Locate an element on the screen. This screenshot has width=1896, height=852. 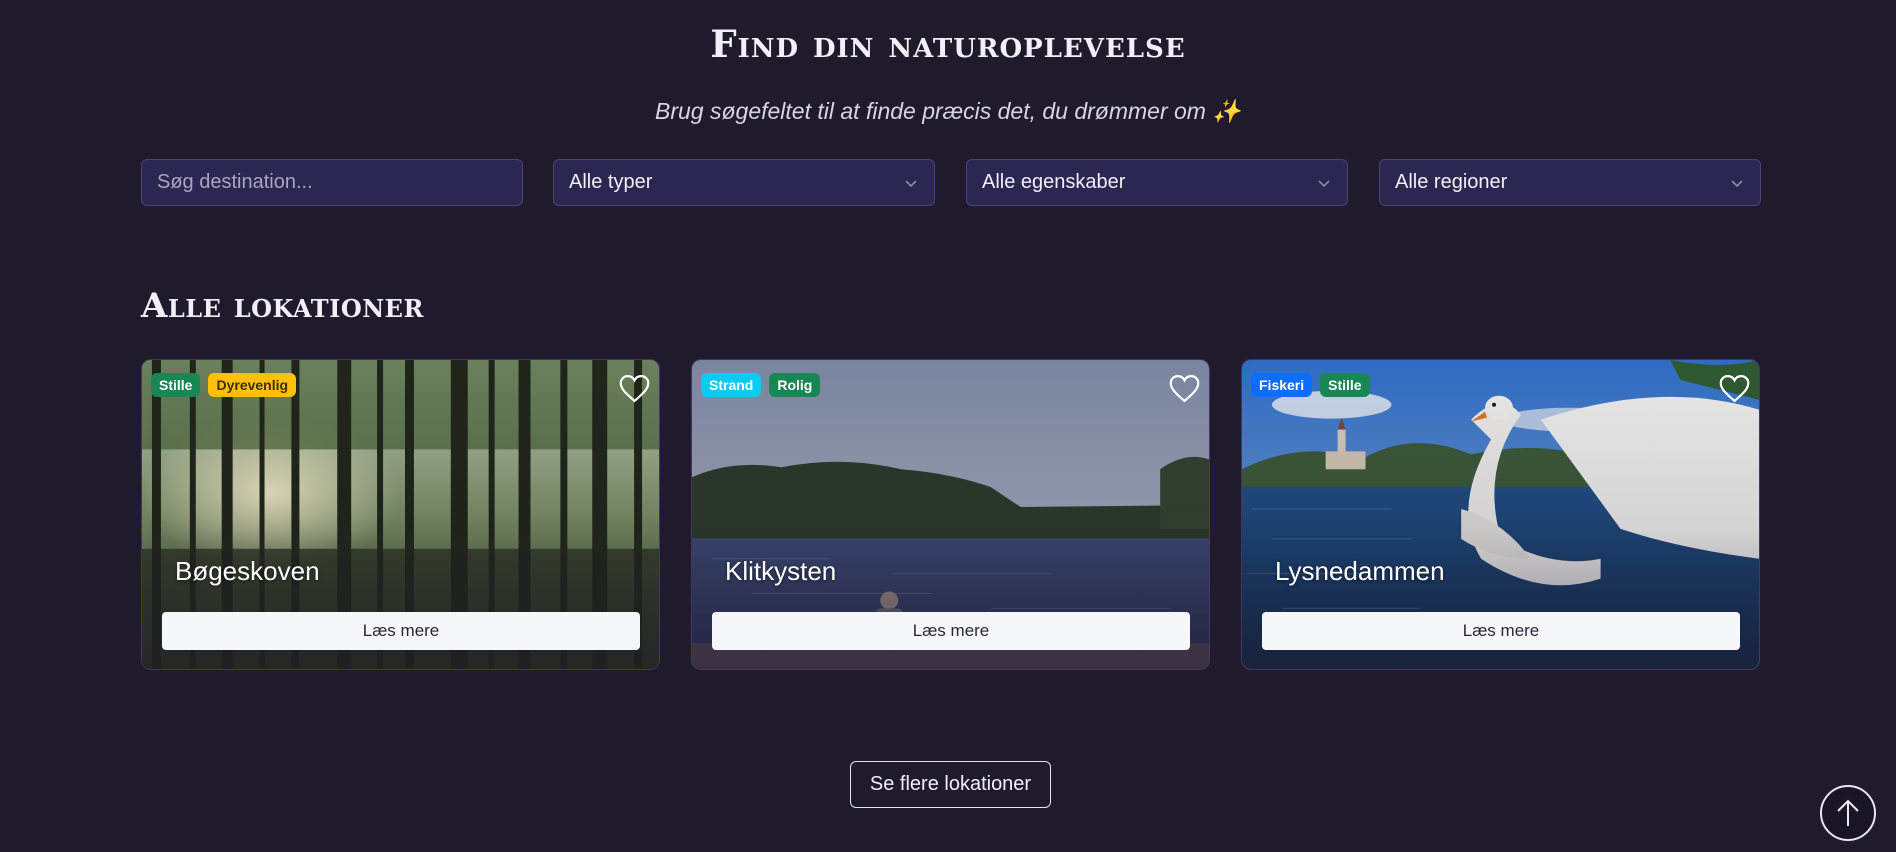
section-title: Alle lokationer is located at coordinates (282, 306).